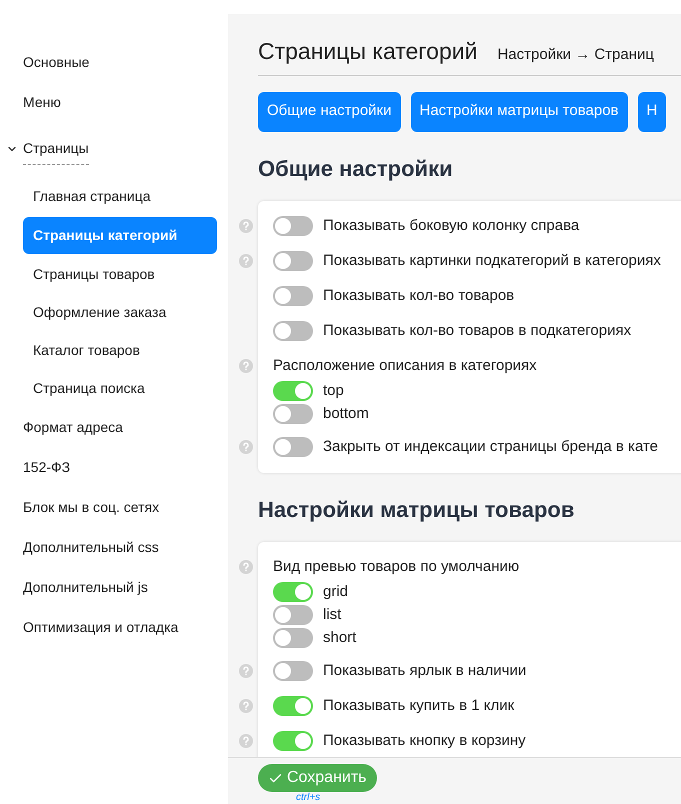 The height and width of the screenshot is (804, 681). What do you see at coordinates (490, 446) in the screenshot?
I see `setting-label: Закрыть от индексации страницы бренда в кате` at bounding box center [490, 446].